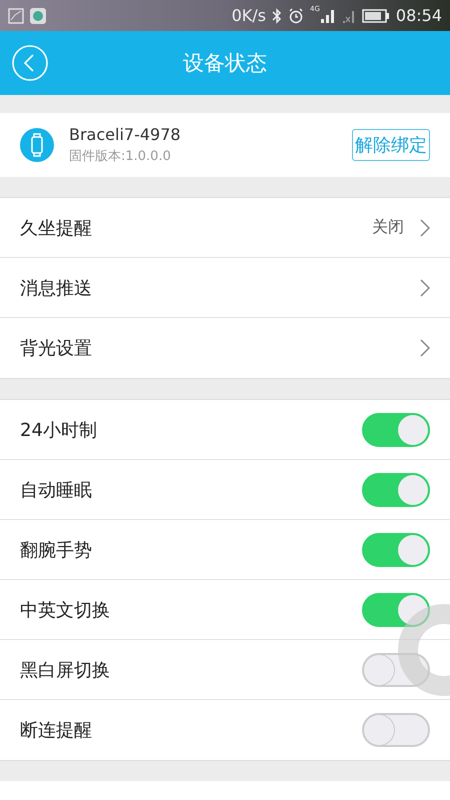  Describe the element at coordinates (59, 430) in the screenshot. I see `switch-label: 24小时制` at that location.